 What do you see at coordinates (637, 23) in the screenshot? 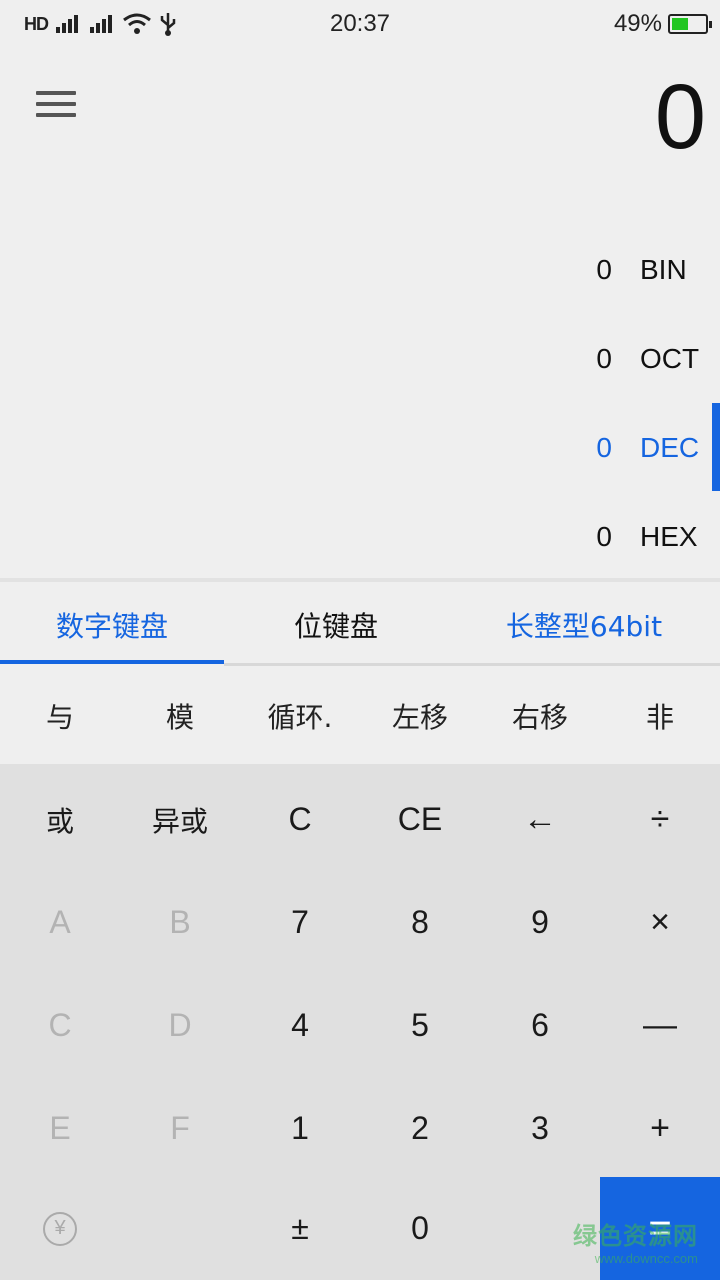
I see `battery-percent: 49%` at bounding box center [637, 23].